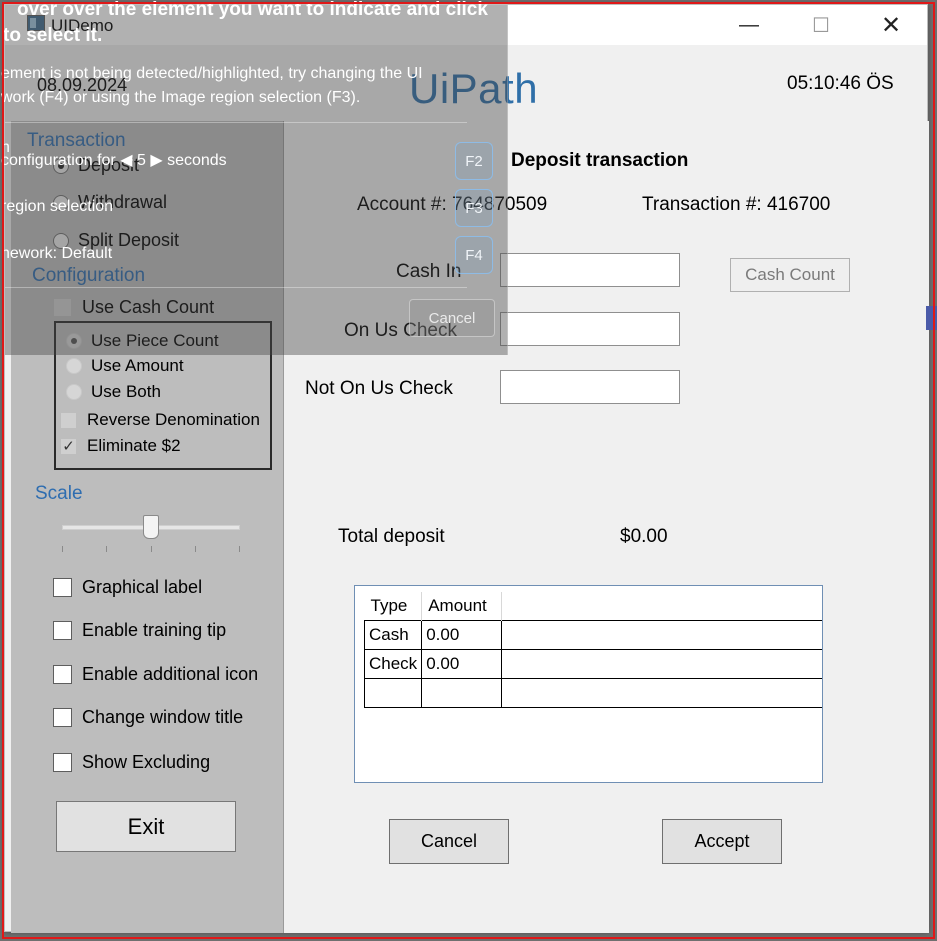  What do you see at coordinates (141, 160) in the screenshot?
I see `delay-value: 5` at bounding box center [141, 160].